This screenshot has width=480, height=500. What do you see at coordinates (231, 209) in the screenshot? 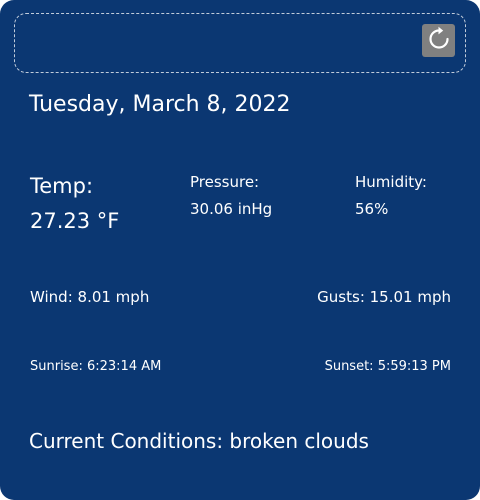
I see `pressure-value: 30.06 inHg` at bounding box center [231, 209].